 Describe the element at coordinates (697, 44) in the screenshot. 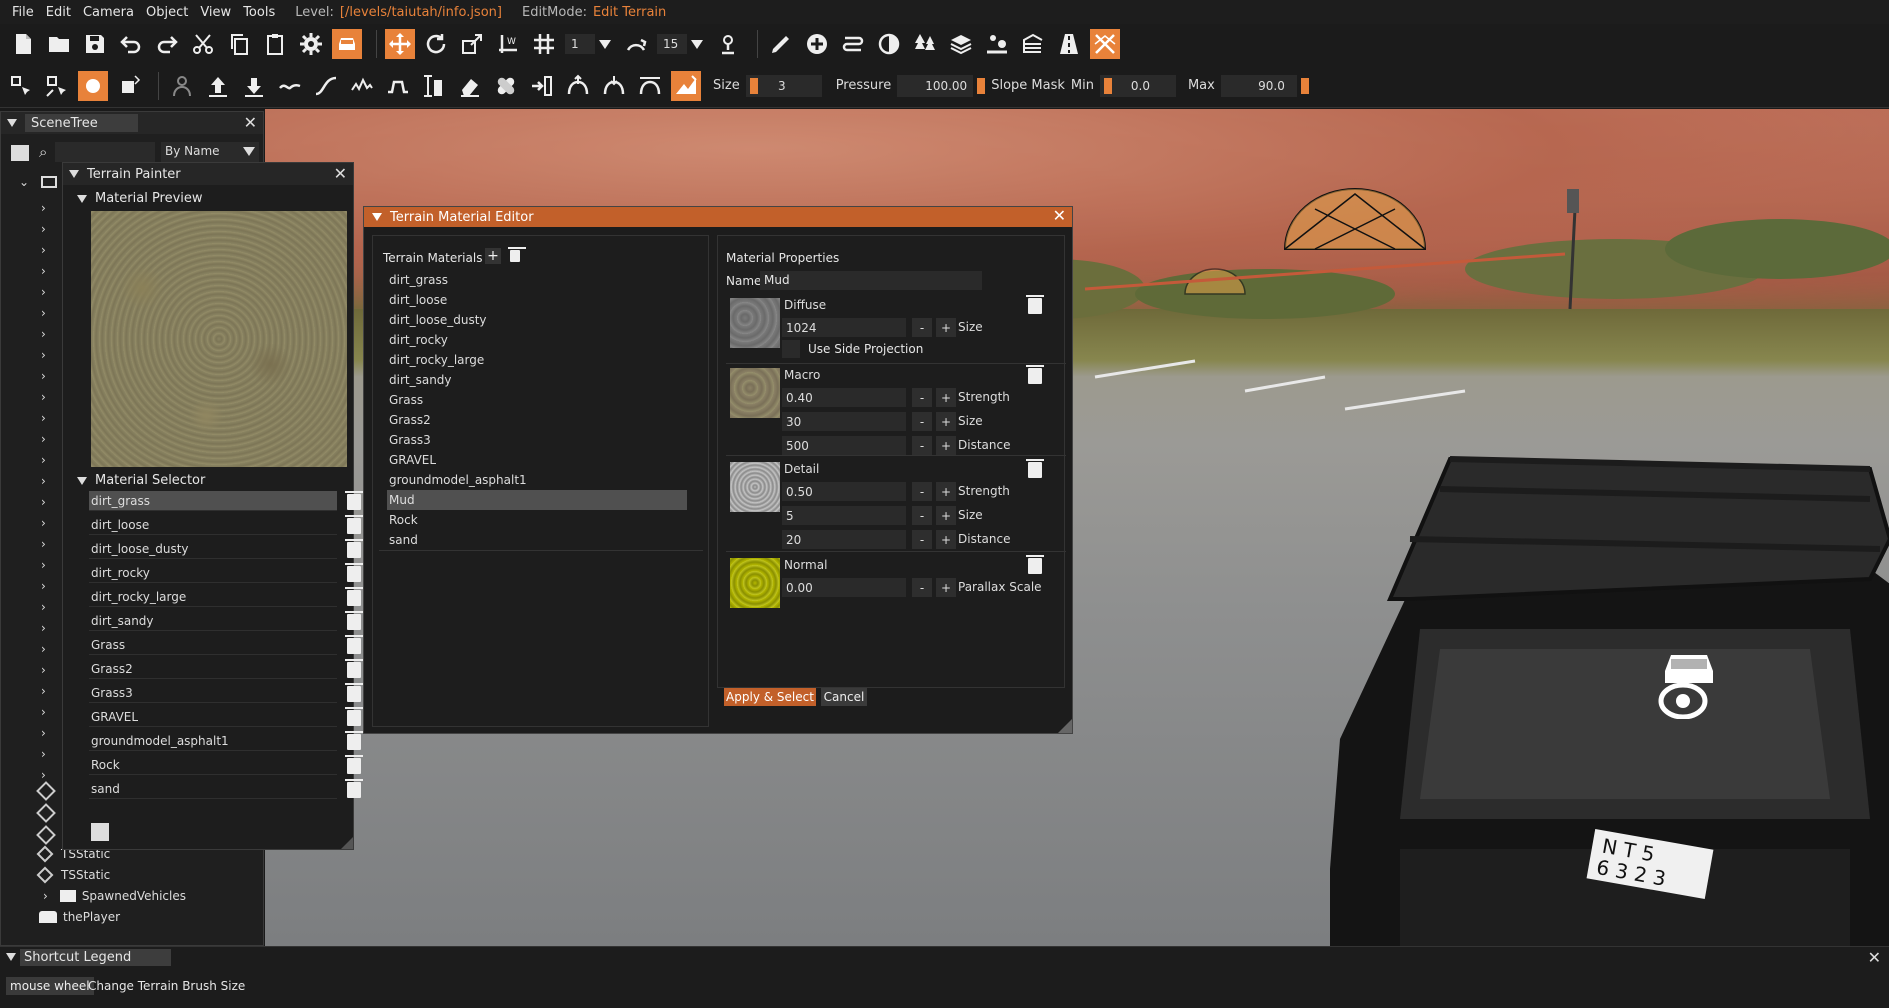

I see `chevron-down-icon` at that location.